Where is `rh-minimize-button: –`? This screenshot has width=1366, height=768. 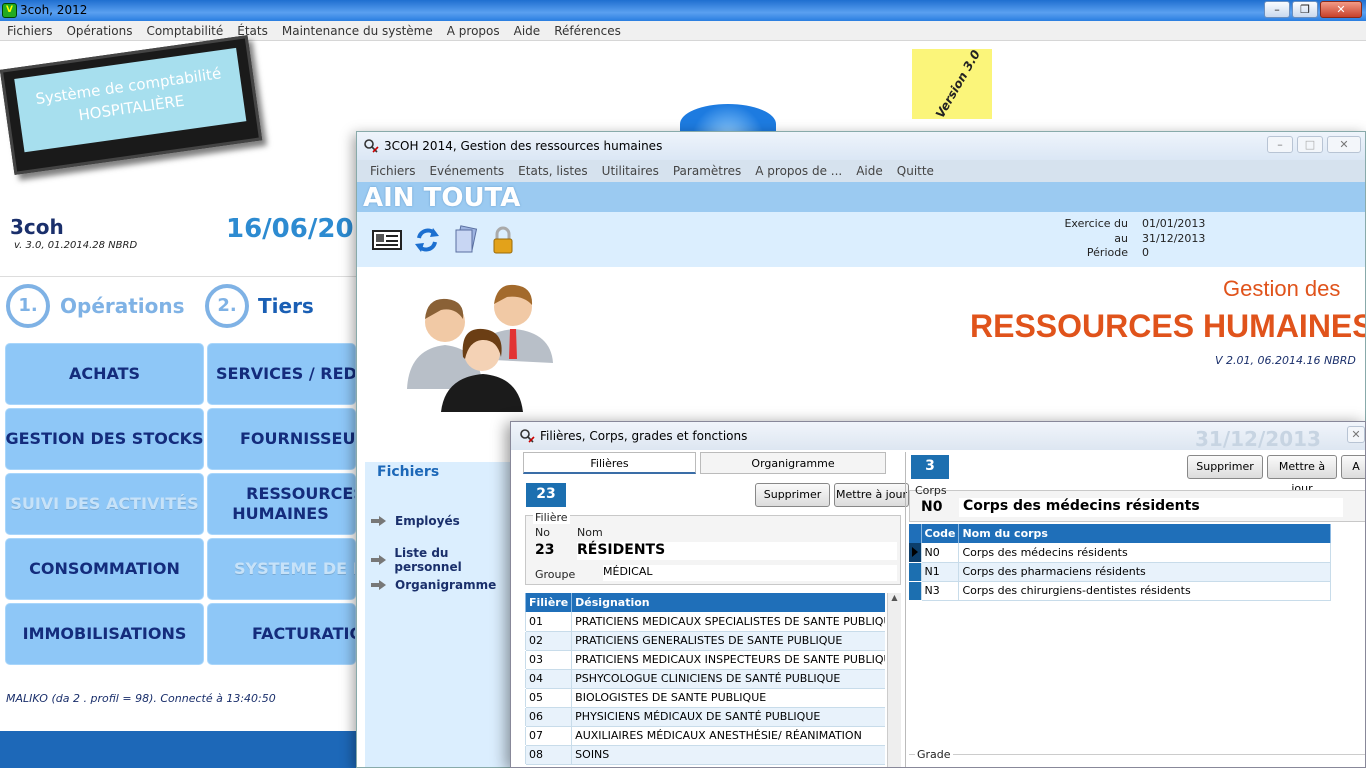
rh-minimize-button: – is located at coordinates (1280, 144).